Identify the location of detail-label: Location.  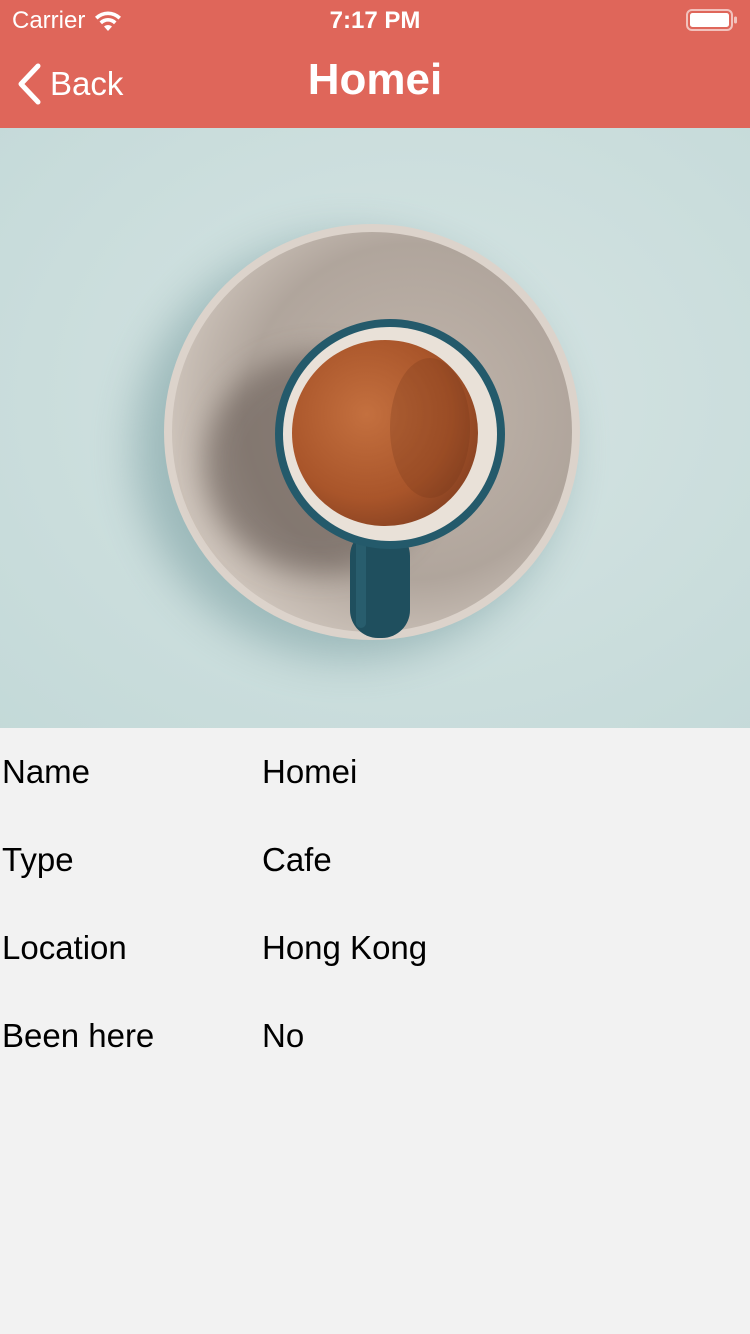
(64, 947).